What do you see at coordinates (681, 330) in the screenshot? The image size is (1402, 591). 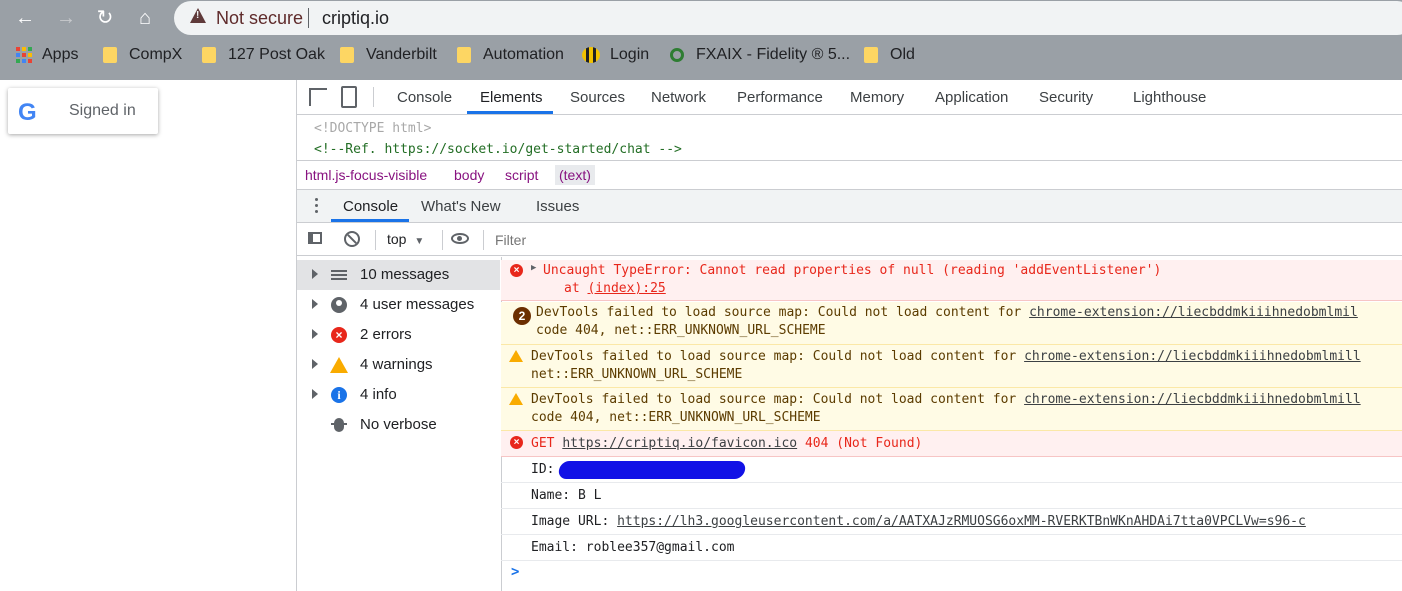 I see `message-text-line2: code 404, net::ERR_UNKNOWN_URL_SCHEME` at bounding box center [681, 330].